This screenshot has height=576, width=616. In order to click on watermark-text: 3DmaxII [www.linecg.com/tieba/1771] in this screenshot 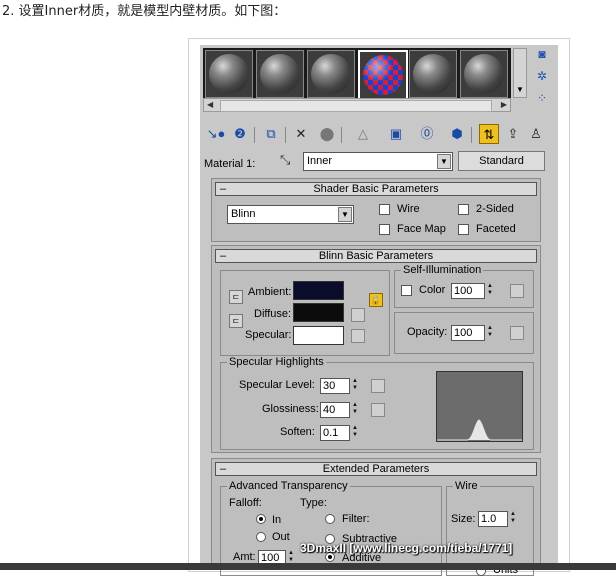, I will do `click(406, 548)`.